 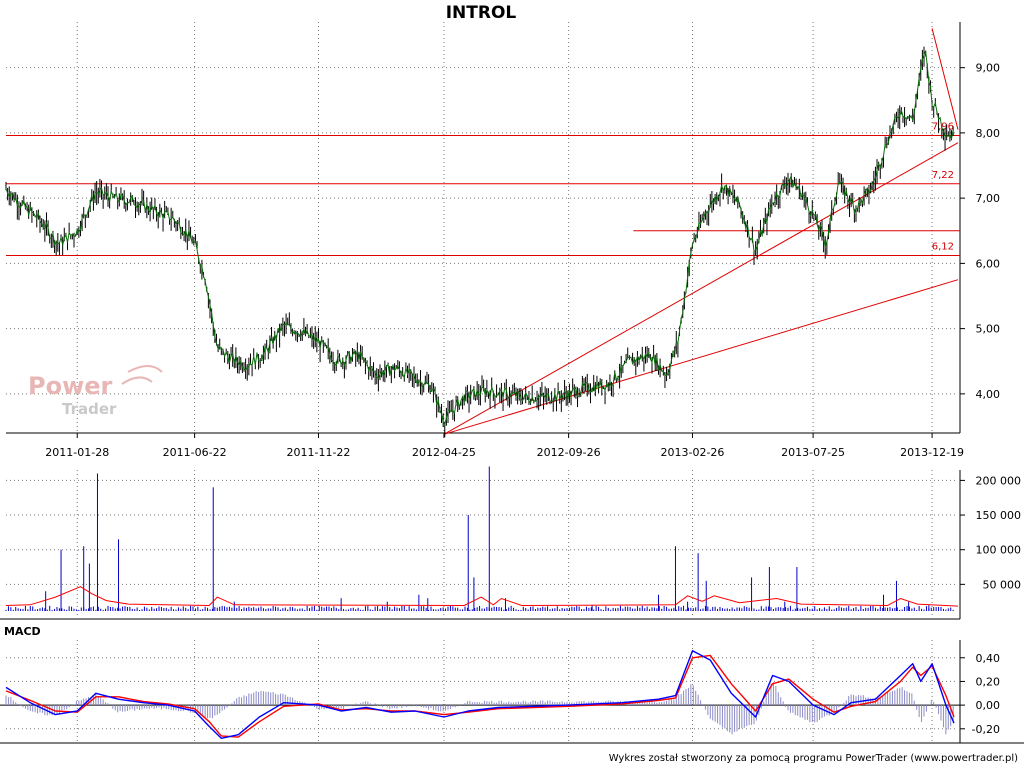 I want to click on volume-tick-label-1: 100 000, so click(x=999, y=550).